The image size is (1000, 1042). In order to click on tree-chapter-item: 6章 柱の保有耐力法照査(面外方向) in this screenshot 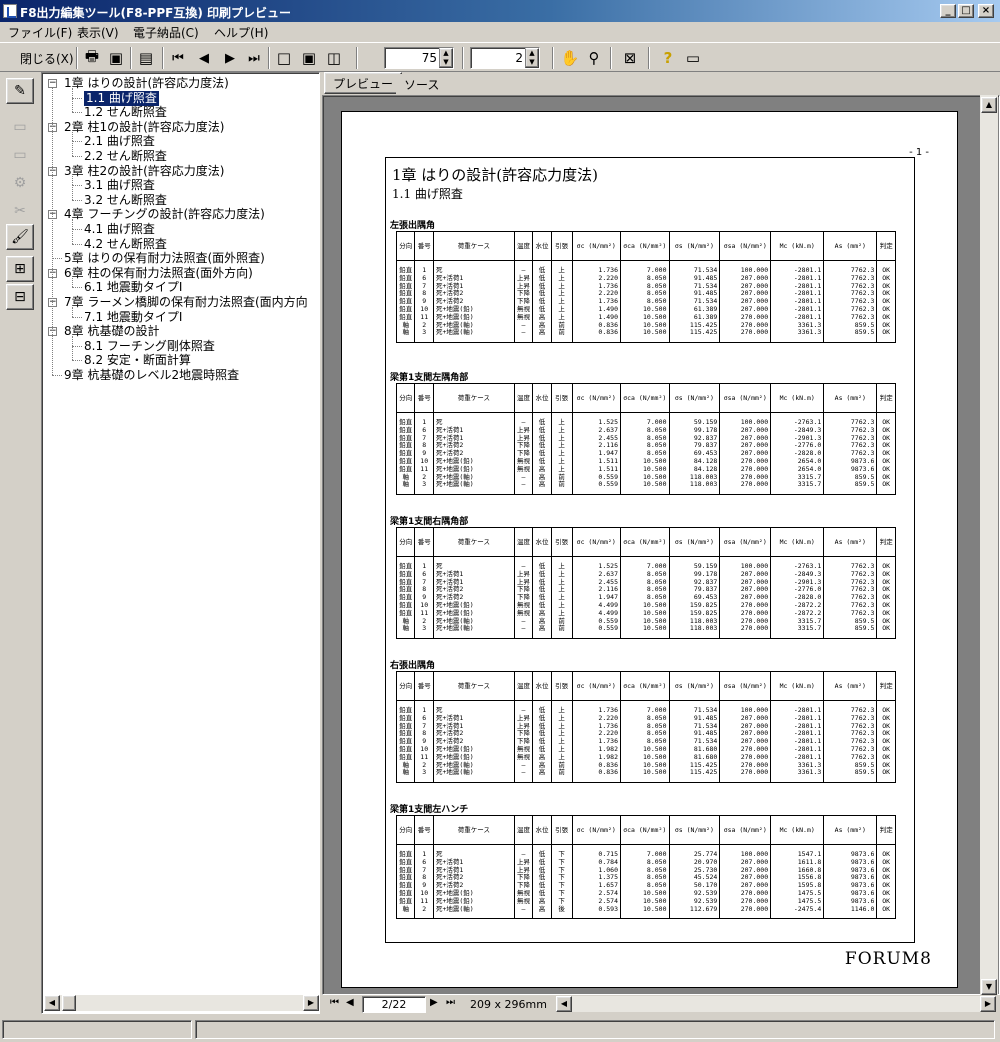, I will do `click(158, 273)`.